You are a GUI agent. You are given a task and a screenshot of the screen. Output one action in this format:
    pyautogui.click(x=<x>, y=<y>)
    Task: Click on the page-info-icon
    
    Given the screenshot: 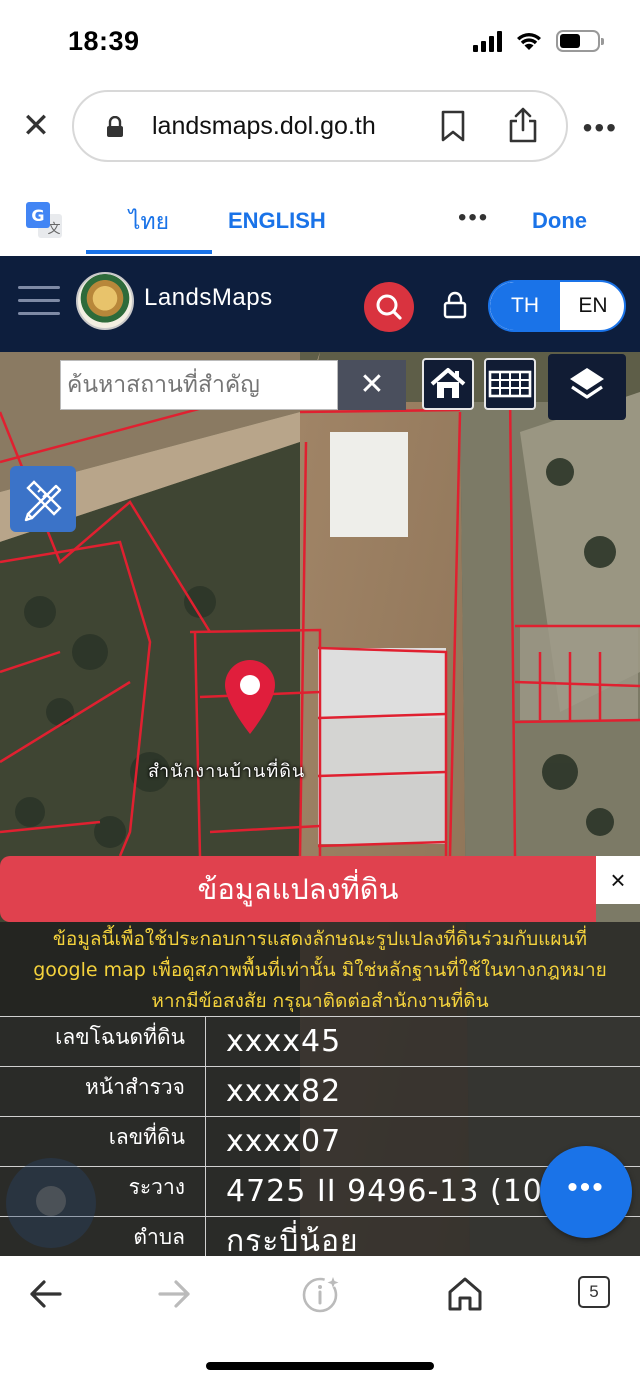 What is the action you would take?
    pyautogui.click(x=321, y=1295)
    